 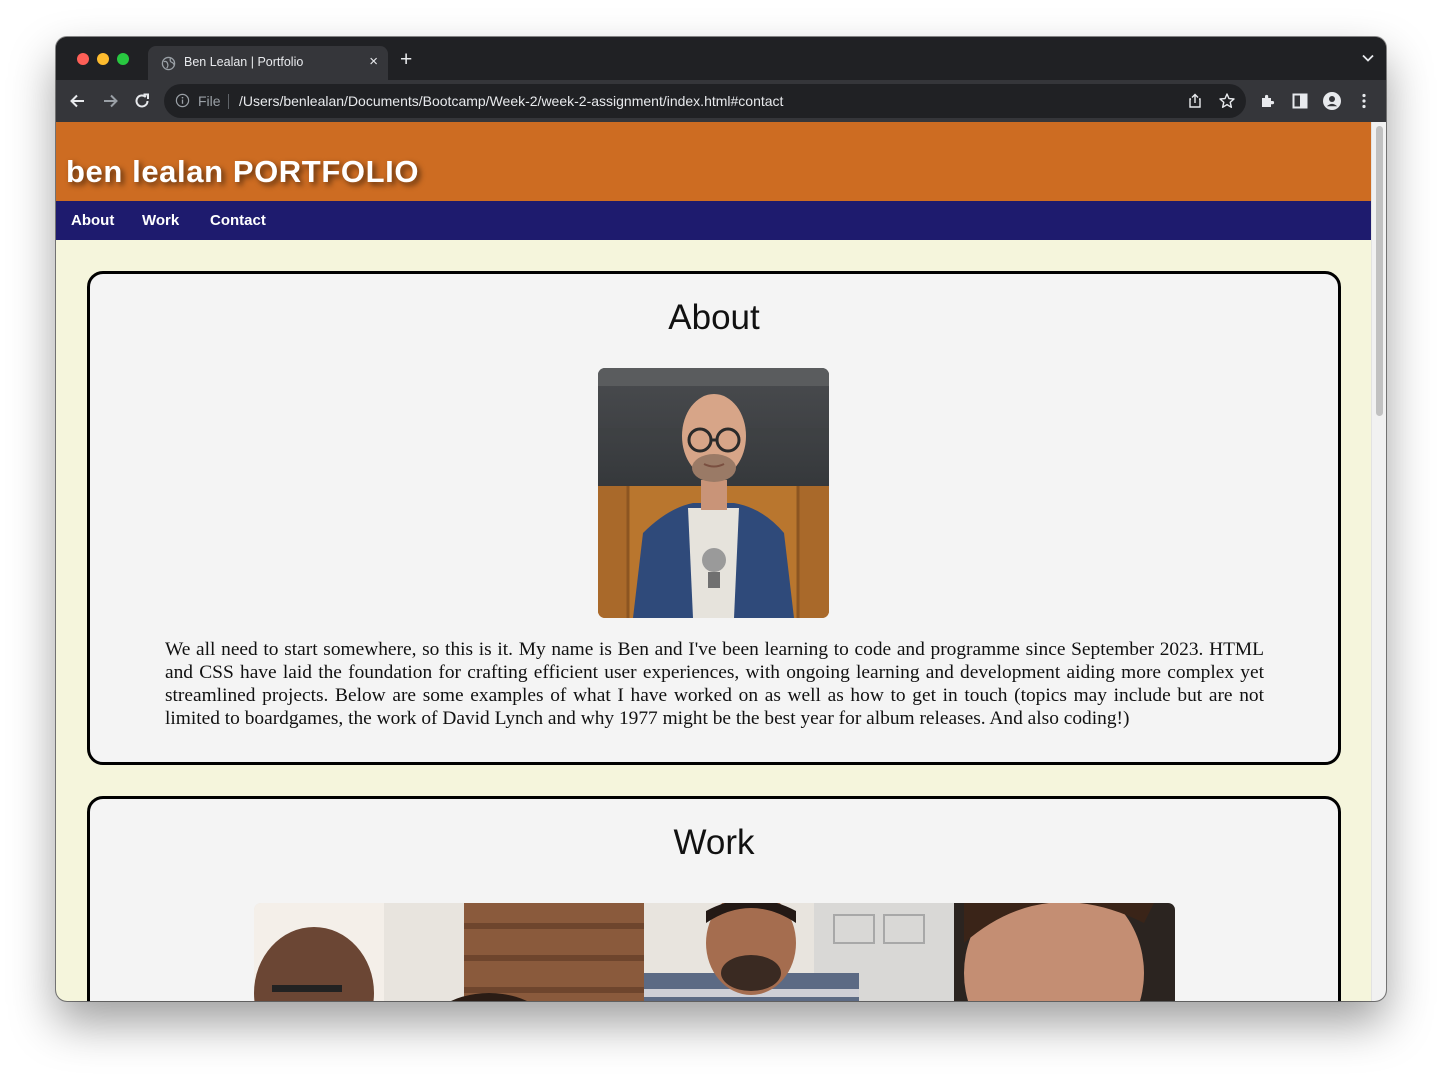 What do you see at coordinates (103, 59) in the screenshot?
I see `minimize-window-button` at bounding box center [103, 59].